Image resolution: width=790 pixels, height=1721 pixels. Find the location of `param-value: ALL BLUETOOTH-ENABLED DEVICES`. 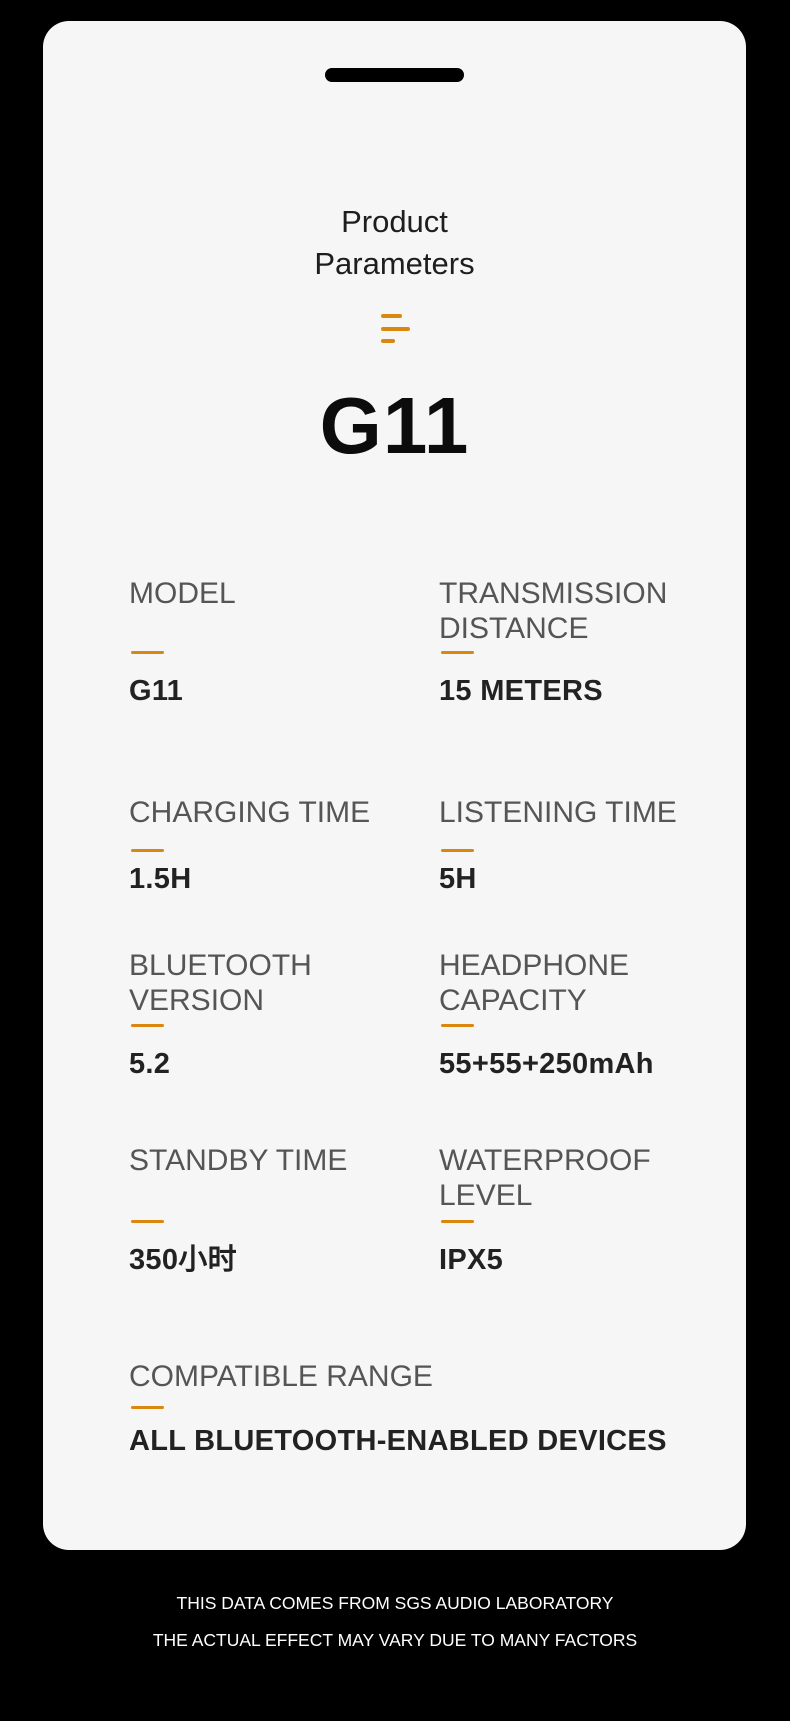

param-value: ALL BLUETOOTH-ENABLED DEVICES is located at coordinates (398, 1441).